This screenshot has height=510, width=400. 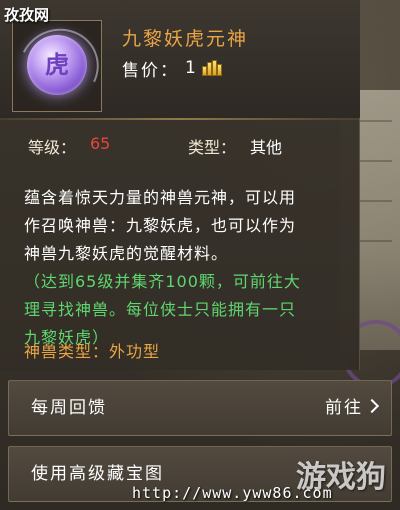 I want to click on type-value: 其他, so click(x=266, y=147).